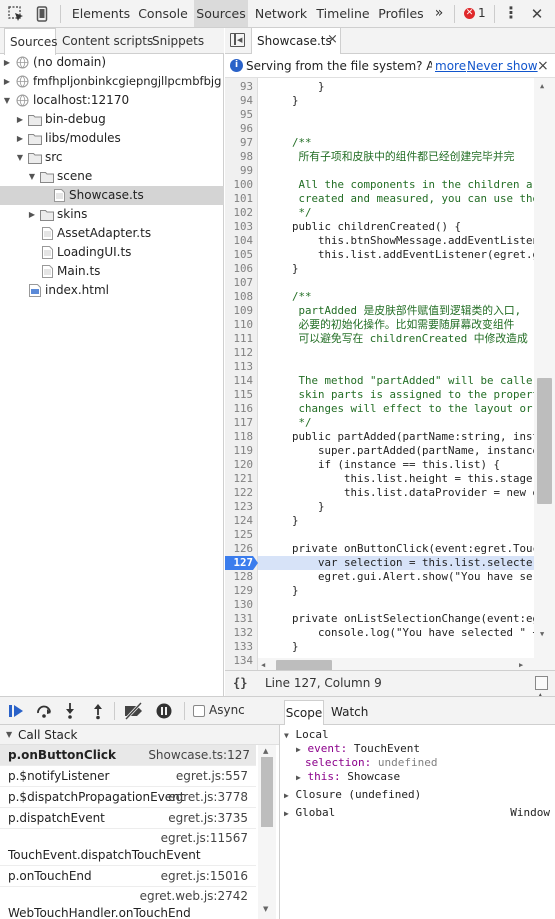 The image size is (555, 919). I want to click on line-number: 107, so click(239, 283).